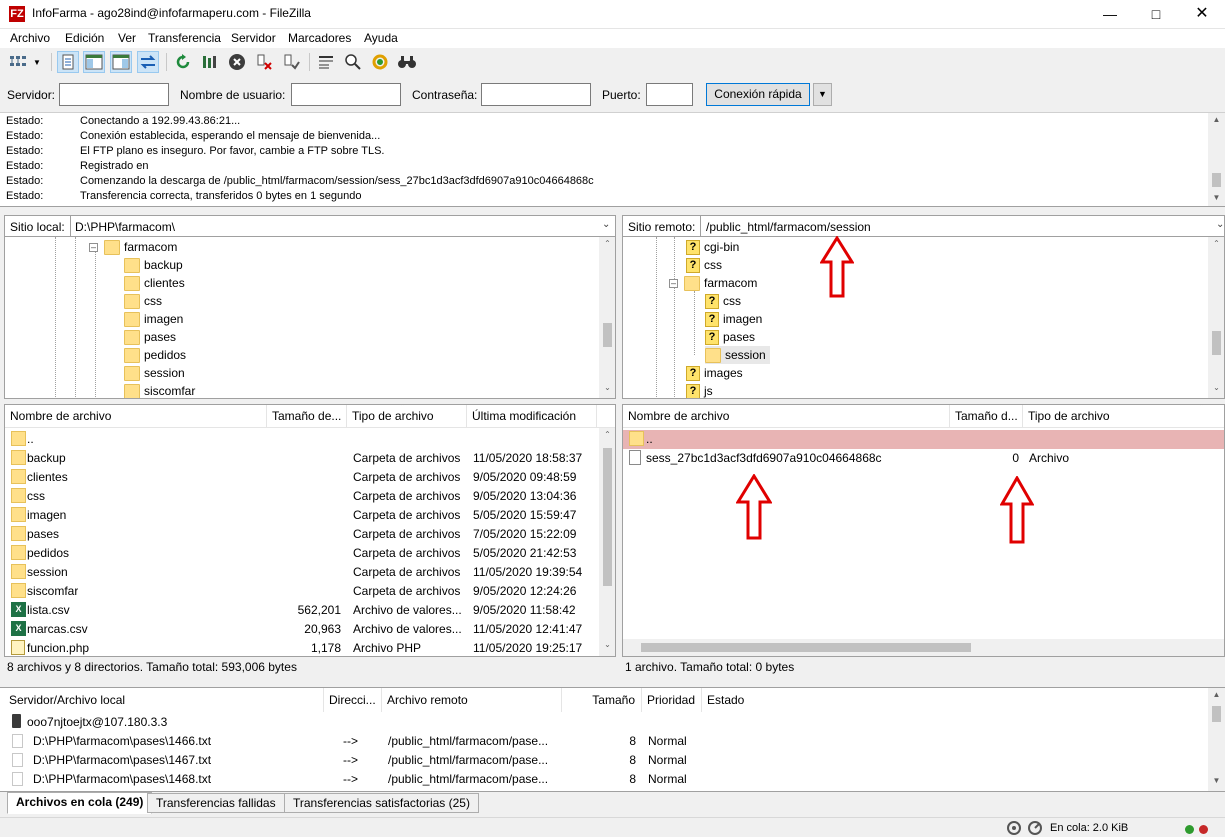 This screenshot has width=1225, height=837. What do you see at coordinates (291, 62) in the screenshot?
I see `reconnect-icon` at bounding box center [291, 62].